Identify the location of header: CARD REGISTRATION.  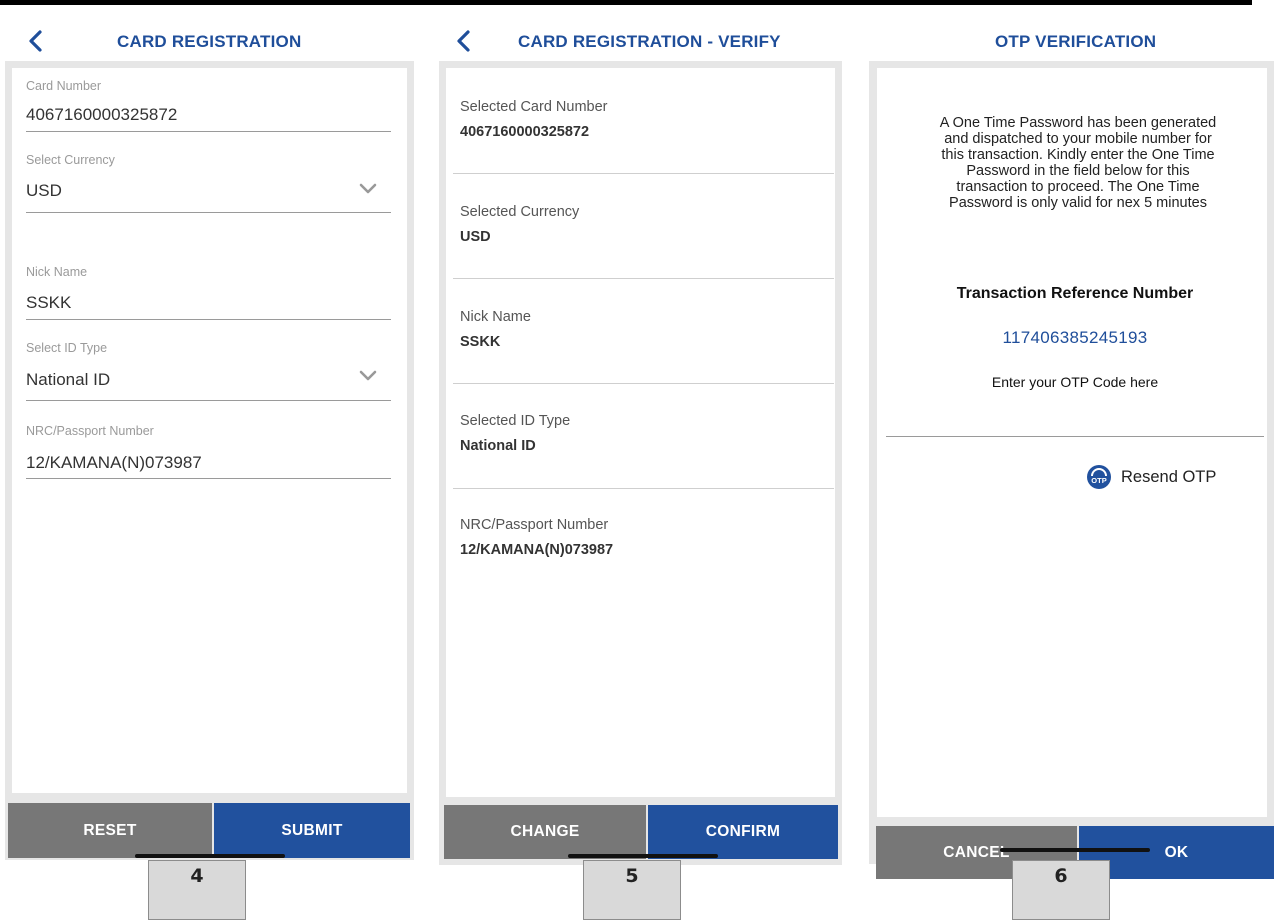
(215, 42).